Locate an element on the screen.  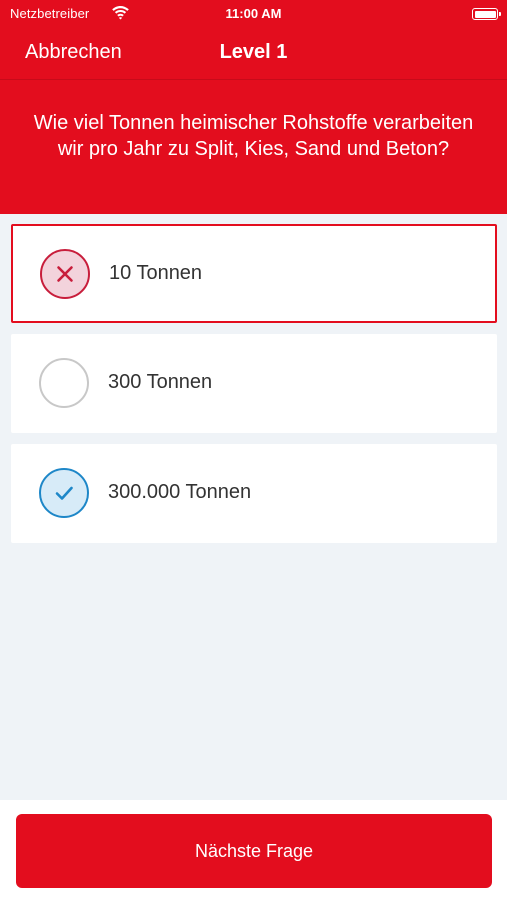
footer: Nächste Frage is located at coordinates (253, 850).